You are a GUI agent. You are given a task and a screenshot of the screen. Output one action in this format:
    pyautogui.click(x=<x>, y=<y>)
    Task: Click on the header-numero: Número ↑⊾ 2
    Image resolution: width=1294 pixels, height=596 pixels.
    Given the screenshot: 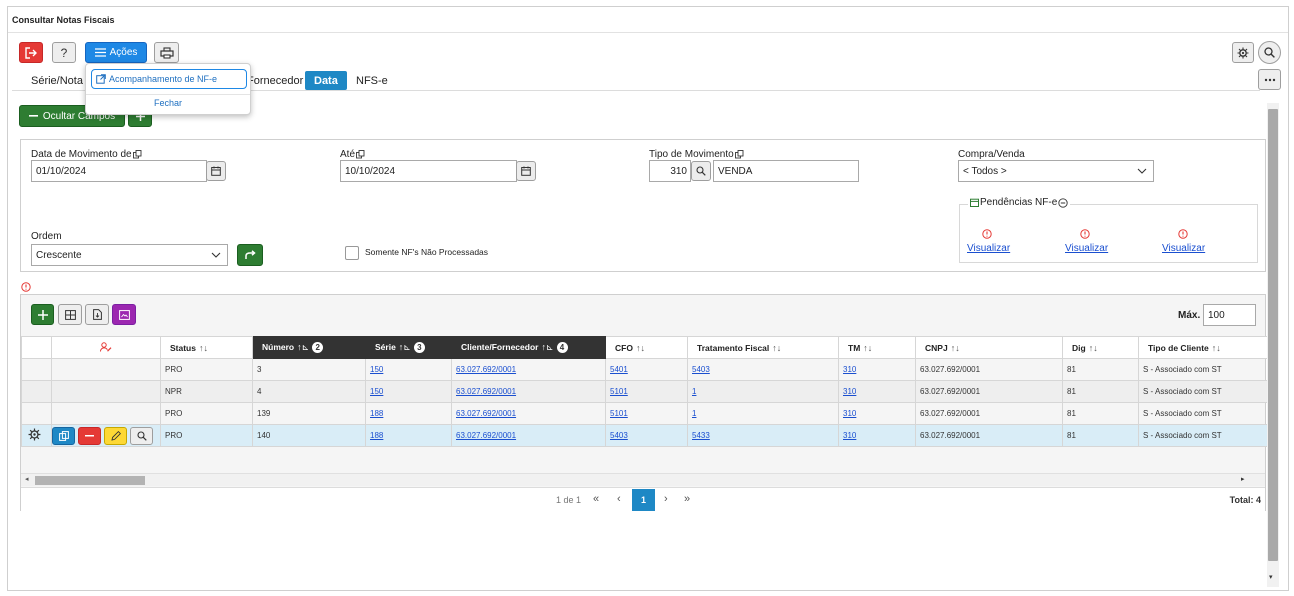 What is the action you would take?
    pyautogui.click(x=309, y=347)
    